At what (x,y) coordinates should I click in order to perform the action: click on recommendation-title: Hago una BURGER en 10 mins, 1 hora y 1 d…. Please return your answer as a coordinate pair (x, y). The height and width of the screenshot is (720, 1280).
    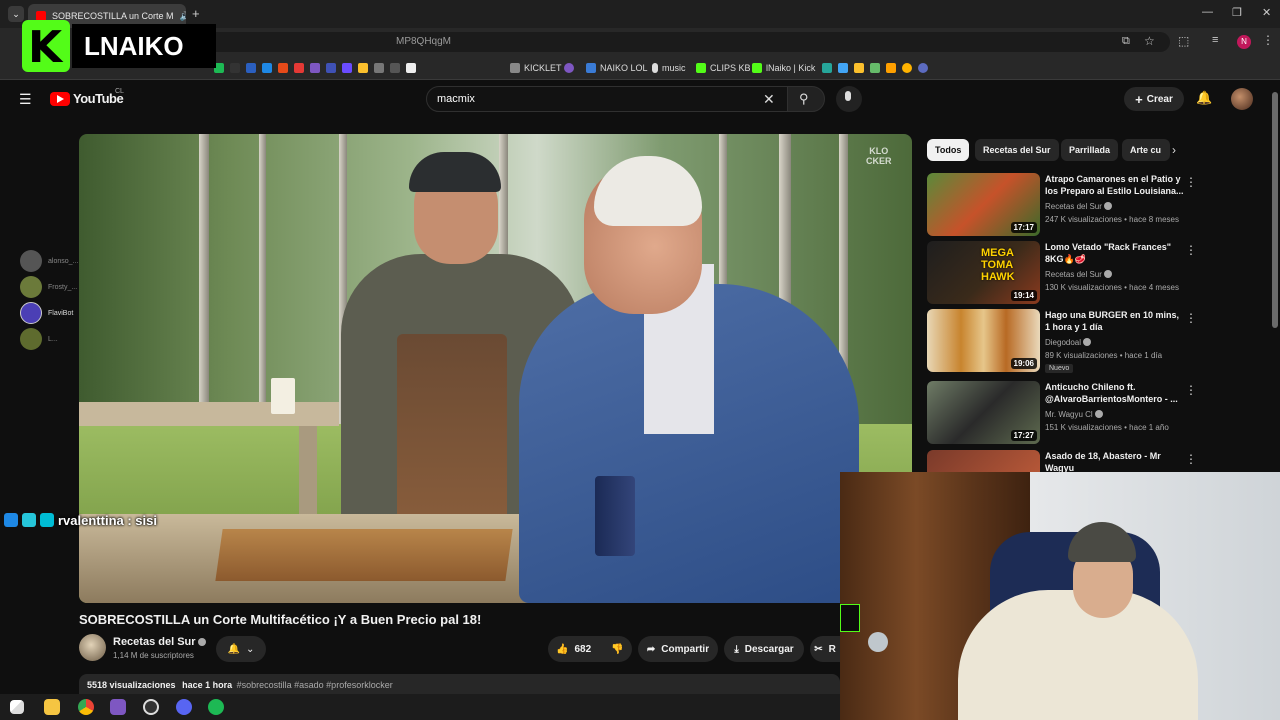
    Looking at the image, I should click on (1115, 321).